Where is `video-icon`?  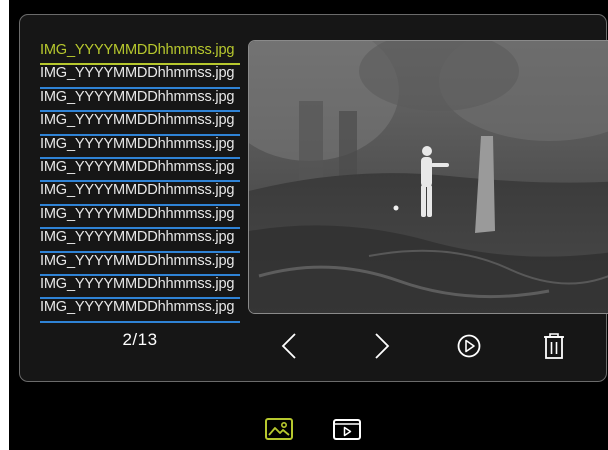
video-icon is located at coordinates (347, 429).